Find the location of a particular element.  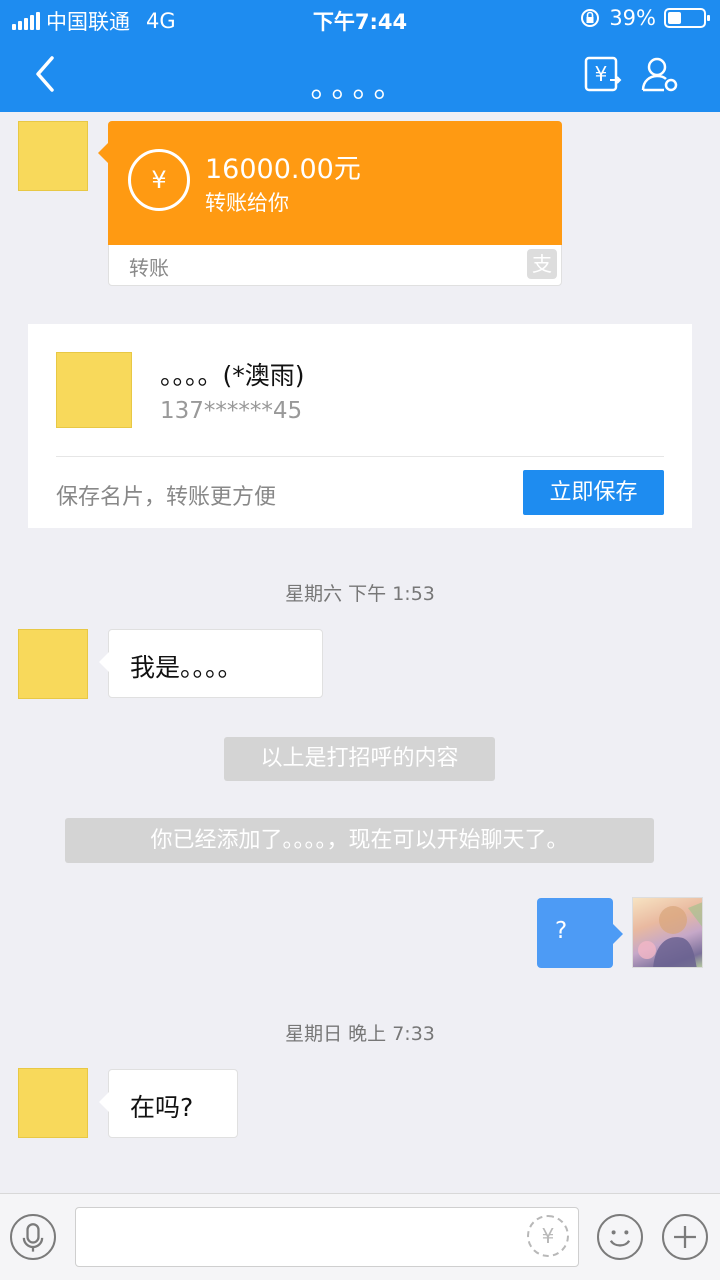

voice-icon is located at coordinates (33, 1237).